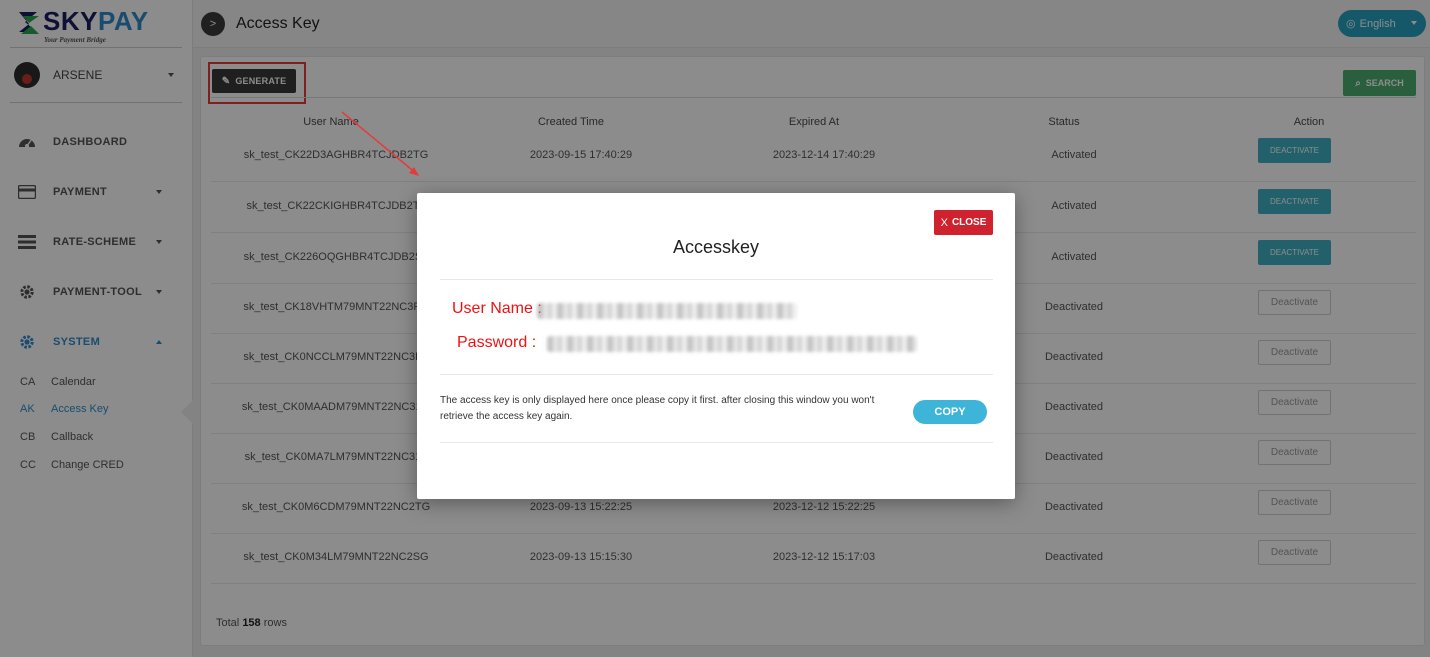  I want to click on username-label: User Name :, so click(497, 308).